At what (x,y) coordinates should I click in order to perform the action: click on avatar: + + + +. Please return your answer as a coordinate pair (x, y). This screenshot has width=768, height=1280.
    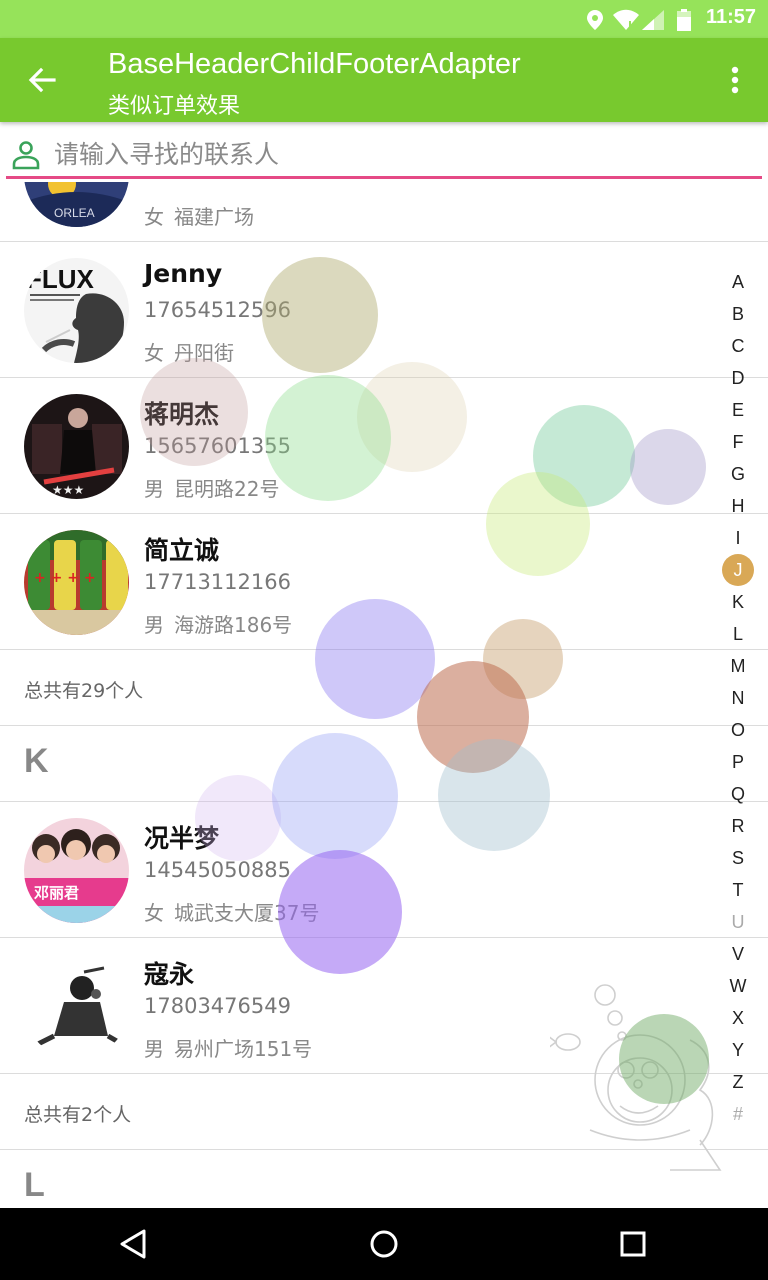
    Looking at the image, I should click on (76, 582).